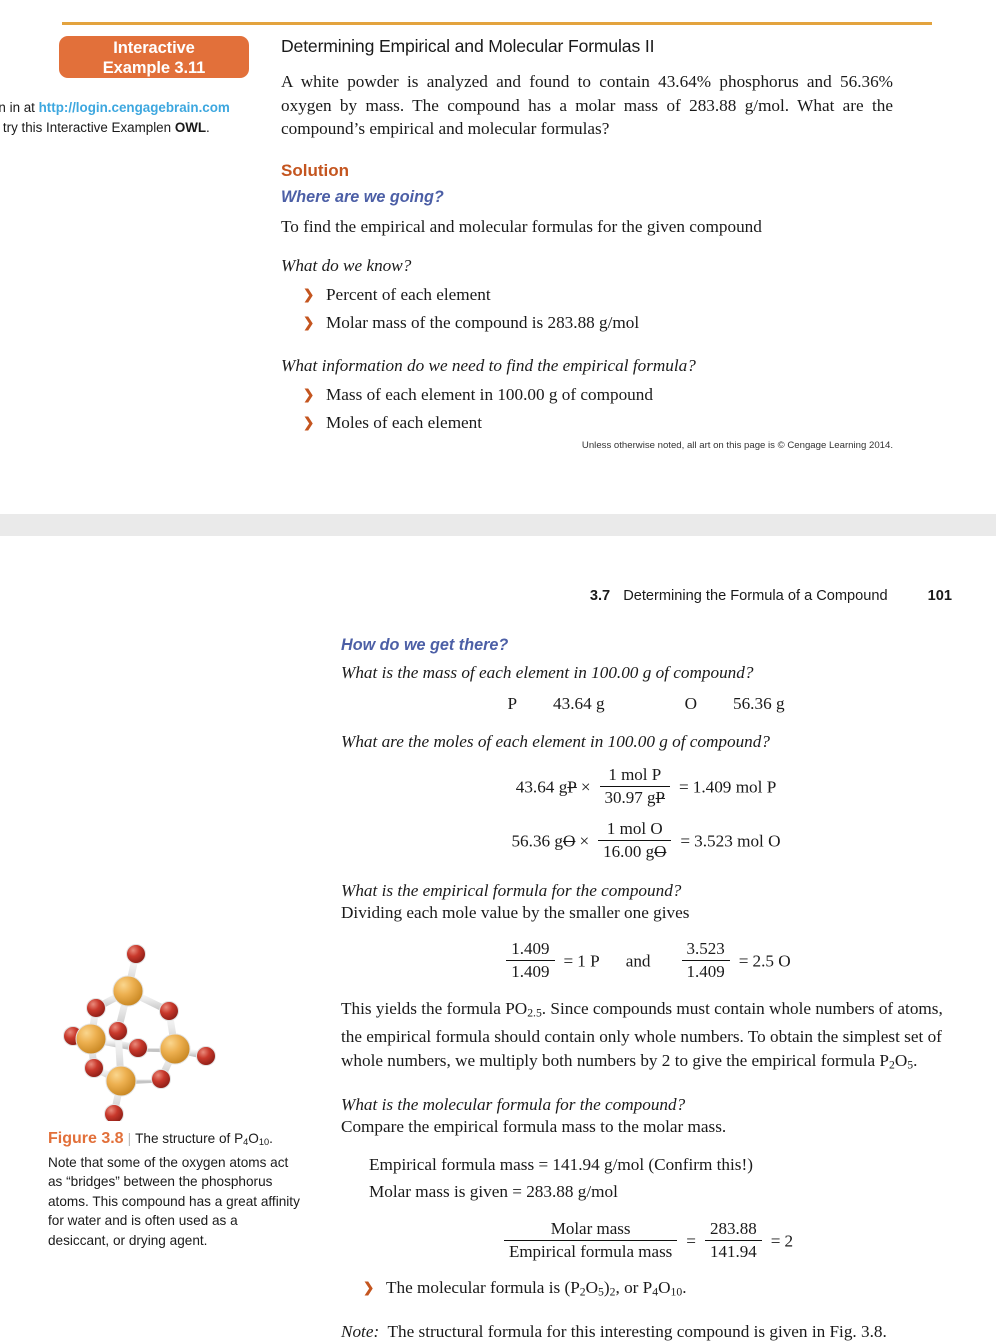  What do you see at coordinates (189, 1138) in the screenshot?
I see `figure-caption-part1: The structure of P` at bounding box center [189, 1138].